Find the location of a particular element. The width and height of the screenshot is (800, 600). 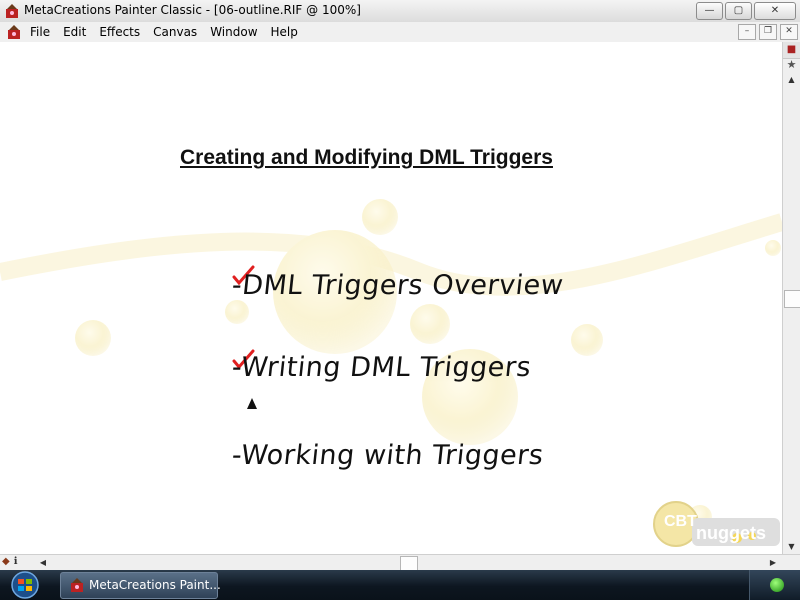

vertical-scroll-thumb is located at coordinates (792, 299).